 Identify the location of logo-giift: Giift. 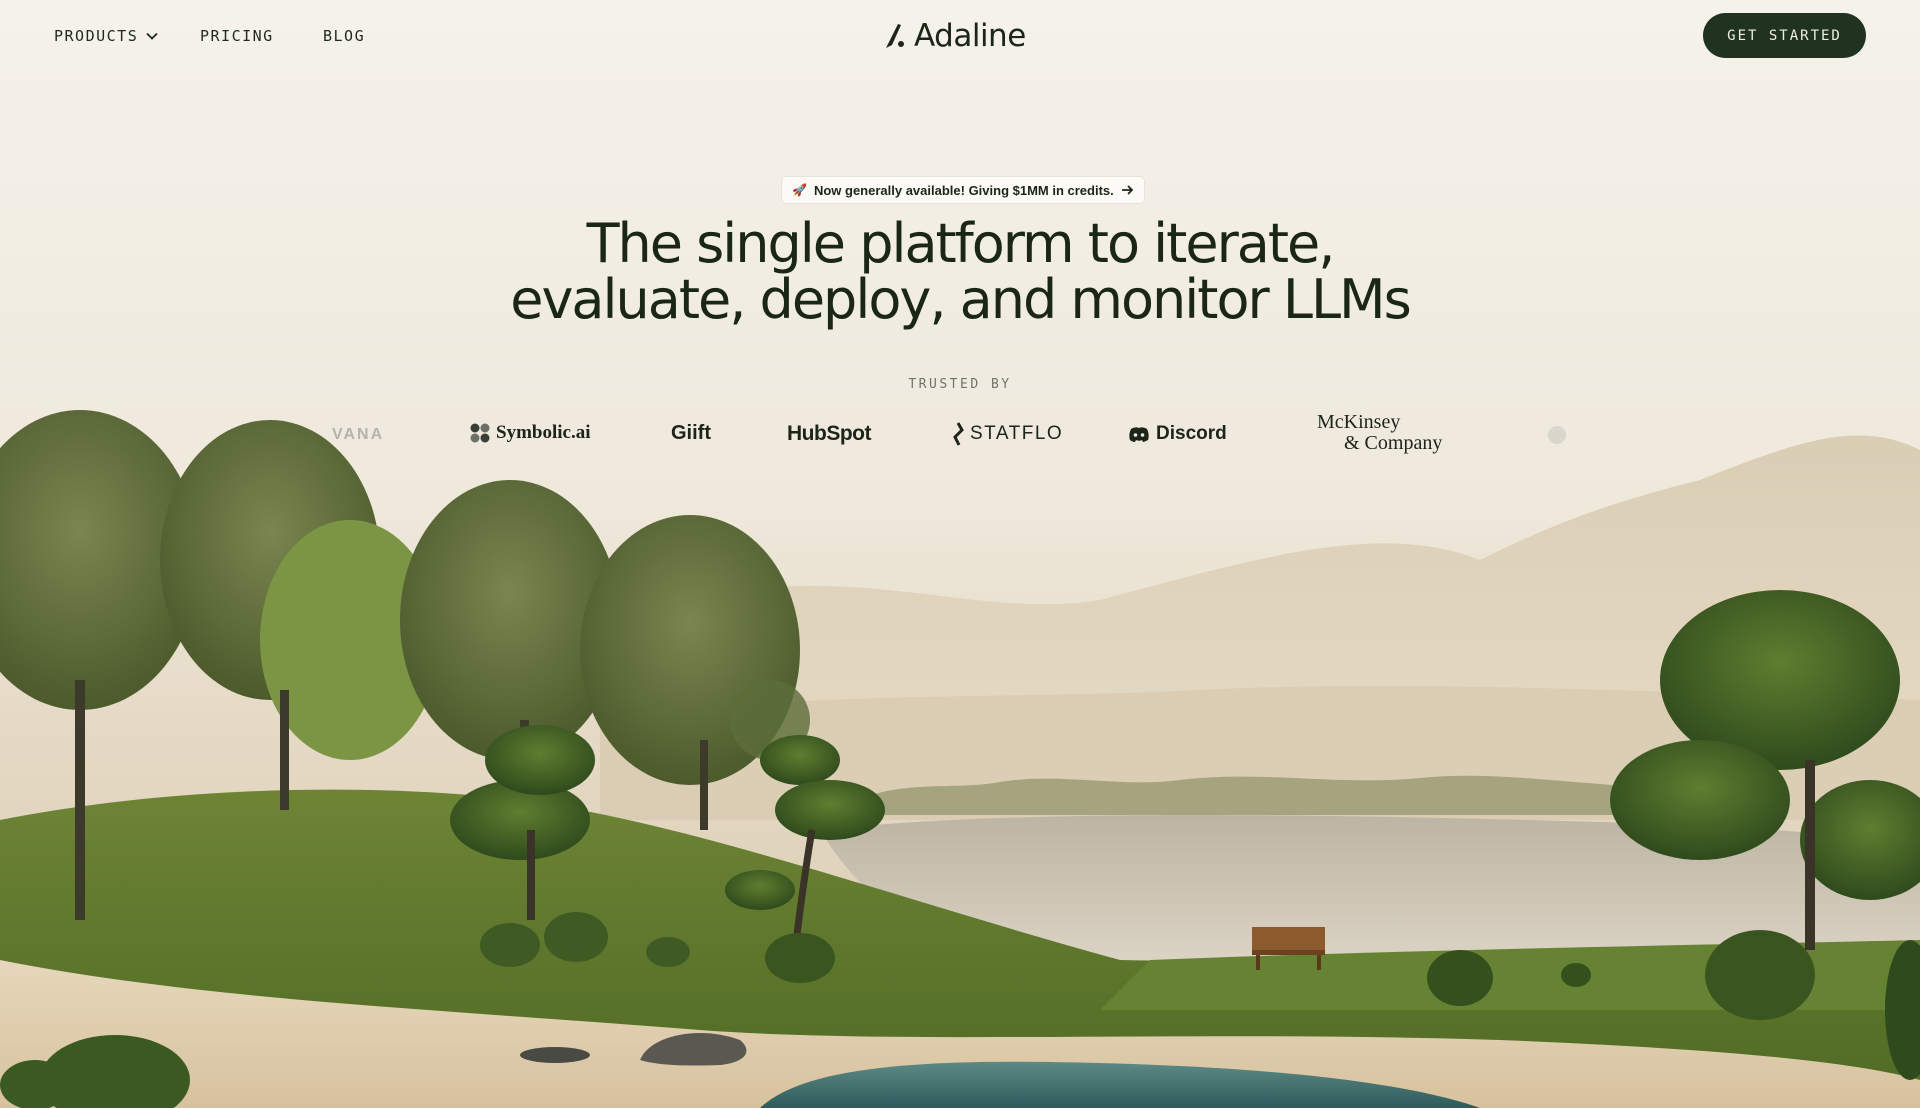
(691, 433).